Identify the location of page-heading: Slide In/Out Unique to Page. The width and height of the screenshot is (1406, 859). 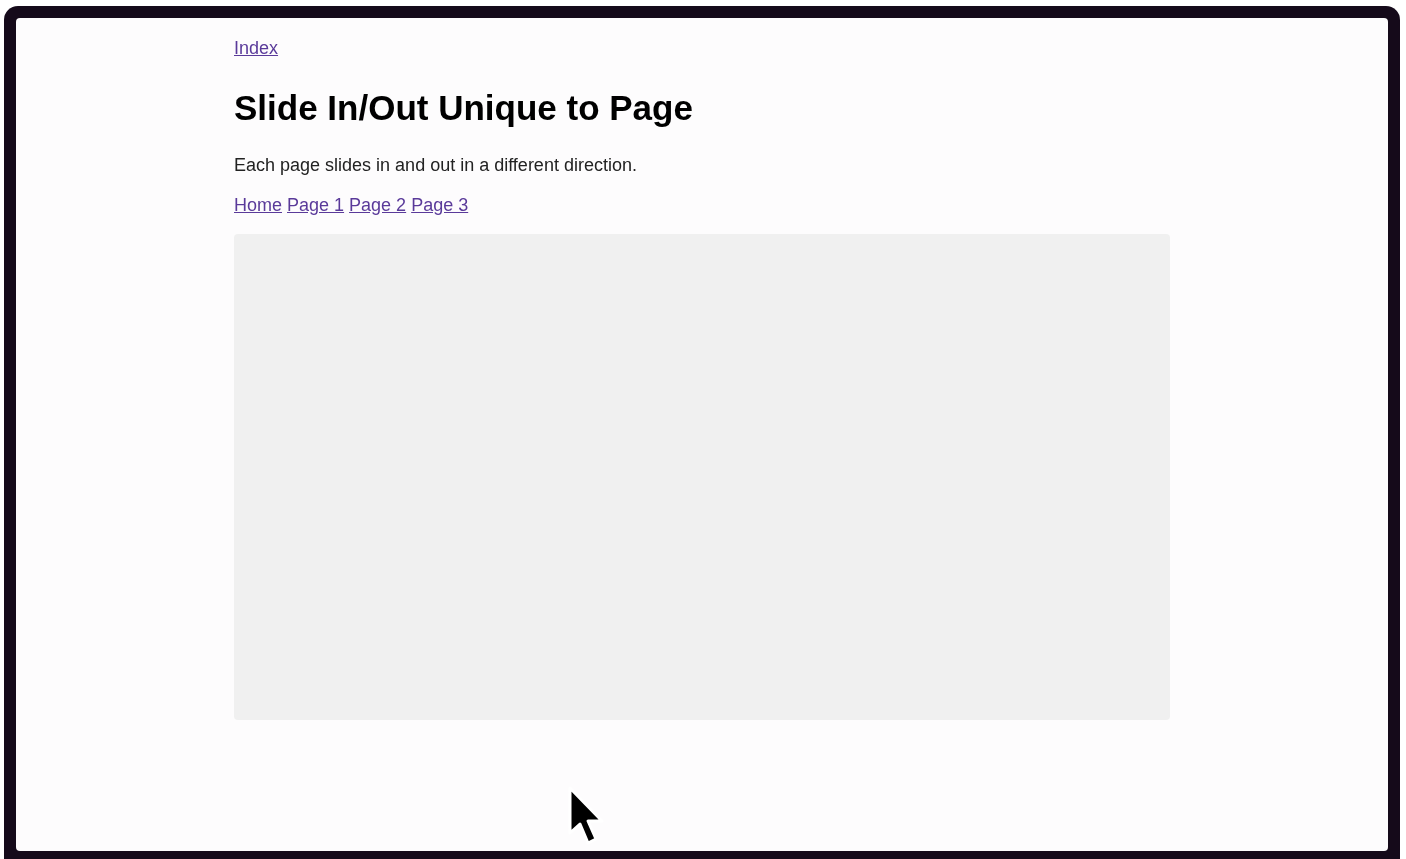
(464, 108).